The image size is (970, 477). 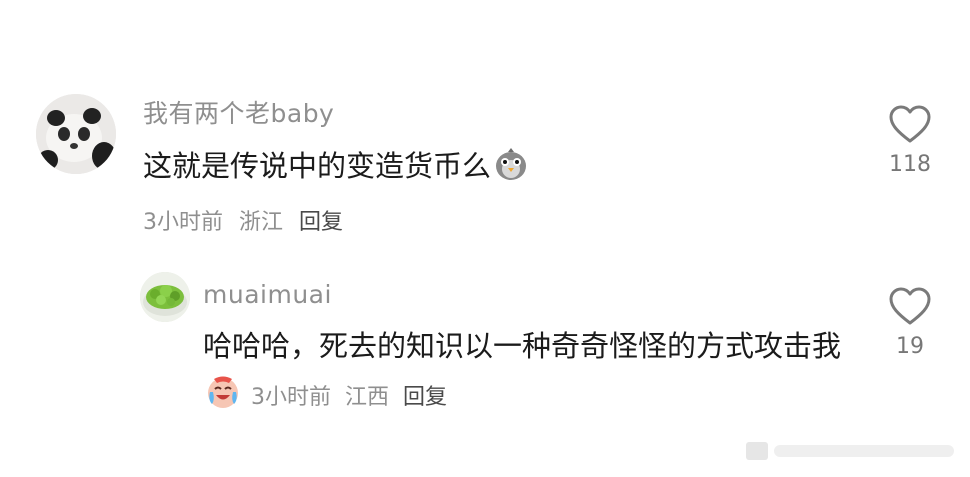 I want to click on like-count: 118, so click(x=910, y=164).